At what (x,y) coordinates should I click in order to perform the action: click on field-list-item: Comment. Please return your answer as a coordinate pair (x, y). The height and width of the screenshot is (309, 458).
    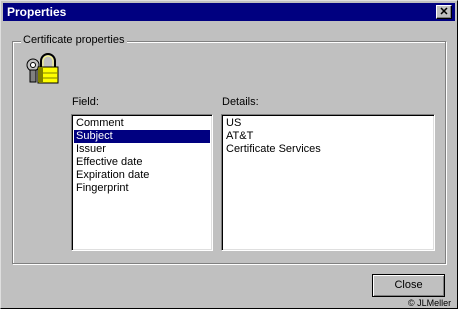
    Looking at the image, I should click on (142, 123).